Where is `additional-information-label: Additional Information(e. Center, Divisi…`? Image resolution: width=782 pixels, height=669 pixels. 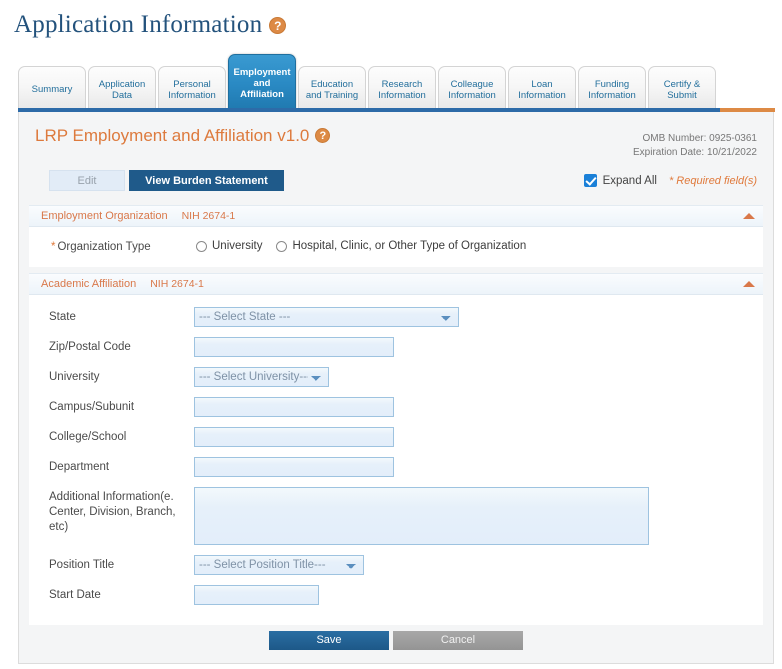 additional-information-label: Additional Information(e. Center, Divisi… is located at coordinates (112, 512).